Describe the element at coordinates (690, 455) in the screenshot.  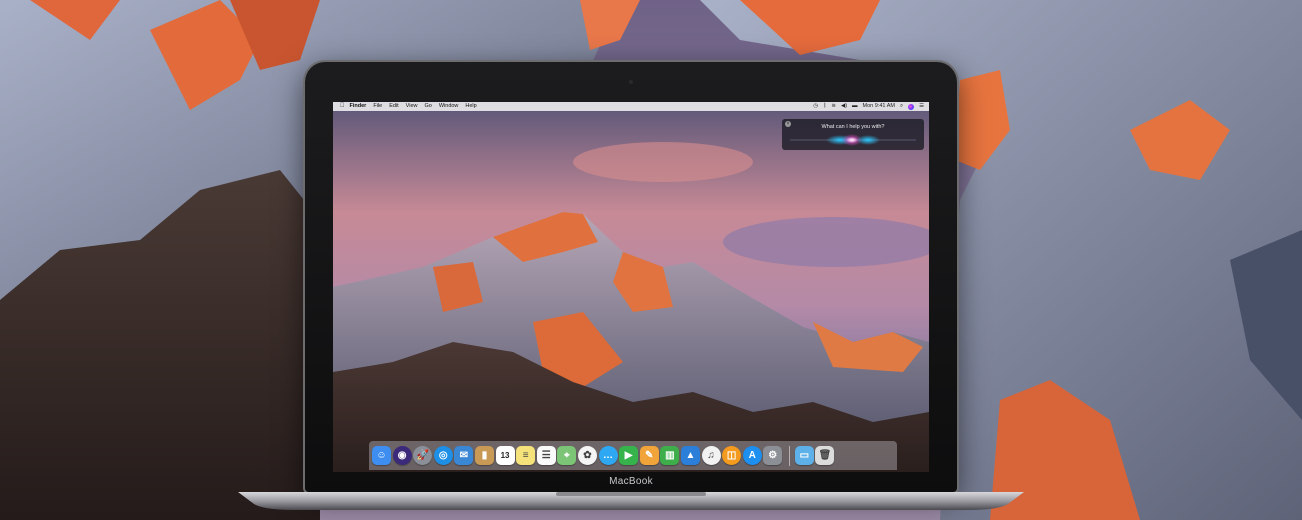
I see `keynote-icon: ▲` at that location.